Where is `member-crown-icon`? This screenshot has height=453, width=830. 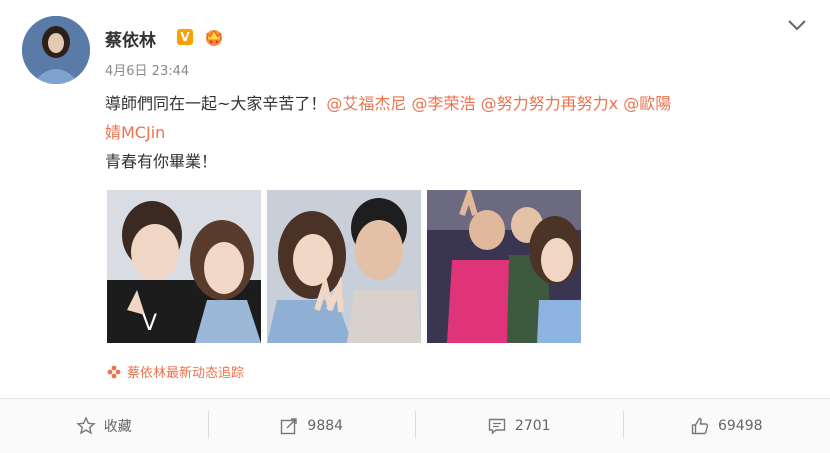 member-crown-icon is located at coordinates (214, 37).